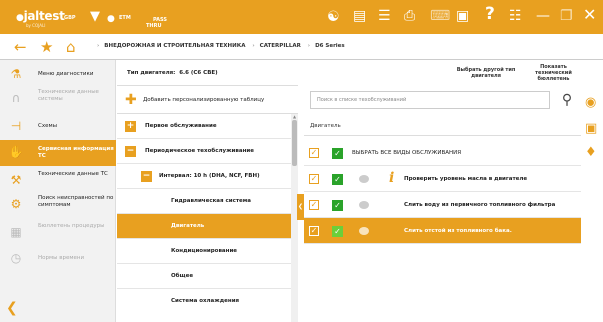  What do you see at coordinates (440, 16) in the screenshot?
I see `keyboard-icon: ⌨` at bounding box center [440, 16].